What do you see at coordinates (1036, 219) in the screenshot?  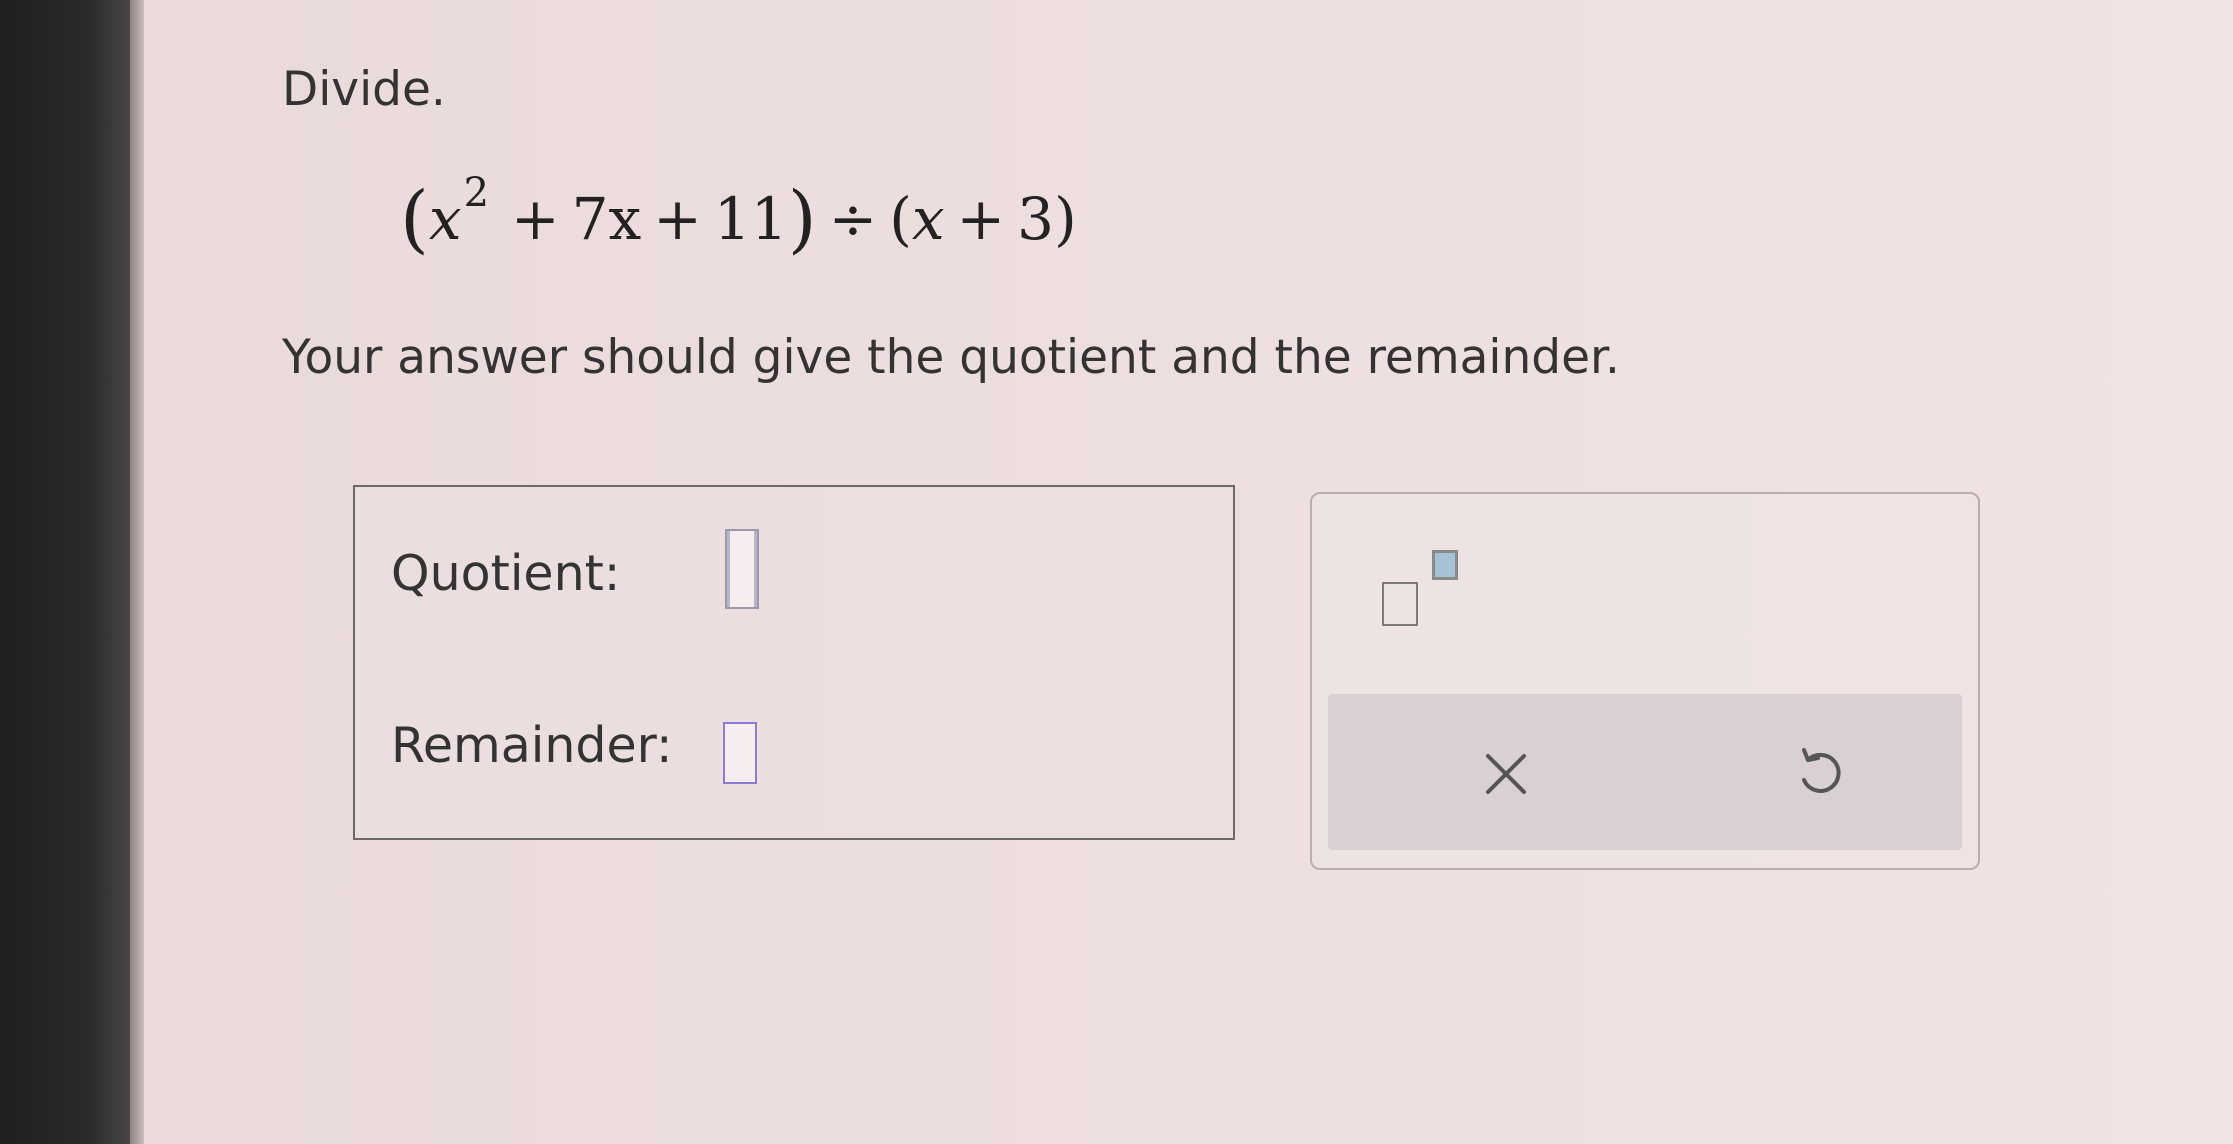 I see `divisor-constant: 3` at bounding box center [1036, 219].